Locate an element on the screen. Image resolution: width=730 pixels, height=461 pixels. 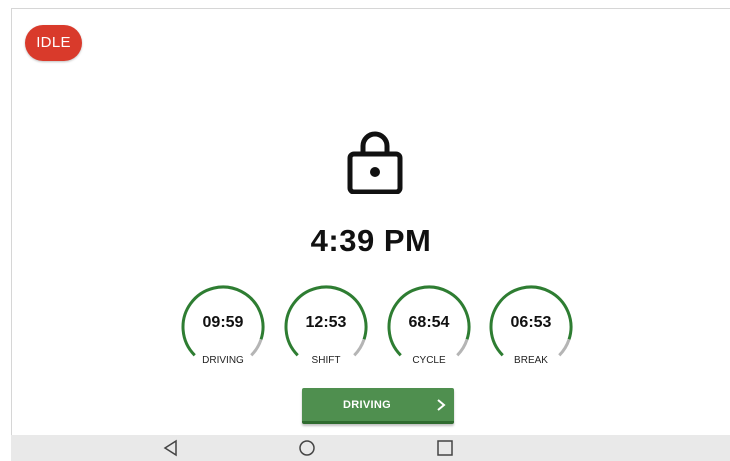
timer-value: 68:54 is located at coordinates (429, 322).